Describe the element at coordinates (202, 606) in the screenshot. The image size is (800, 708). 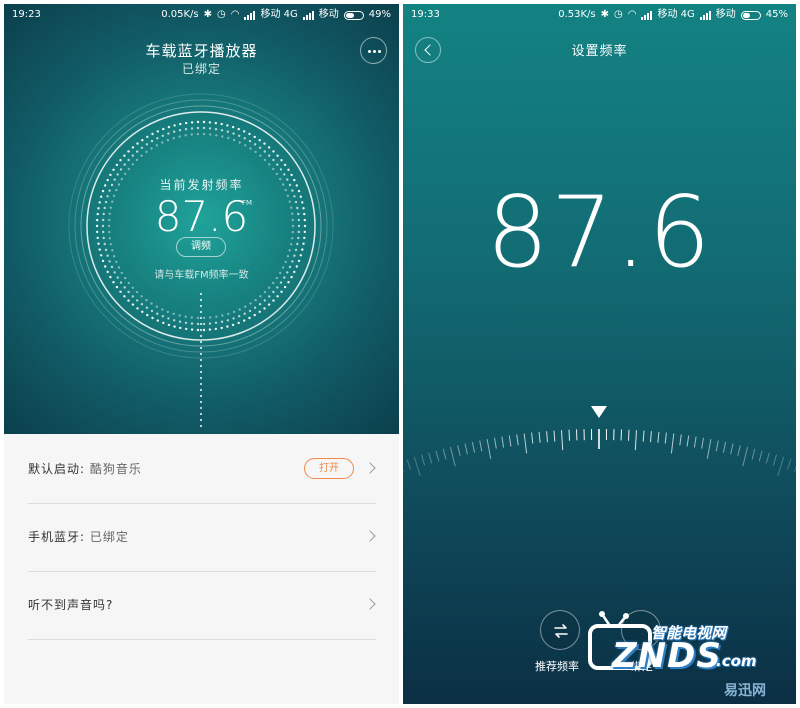
I see `setting-no-sound-help: 听不到声音吗?` at that location.